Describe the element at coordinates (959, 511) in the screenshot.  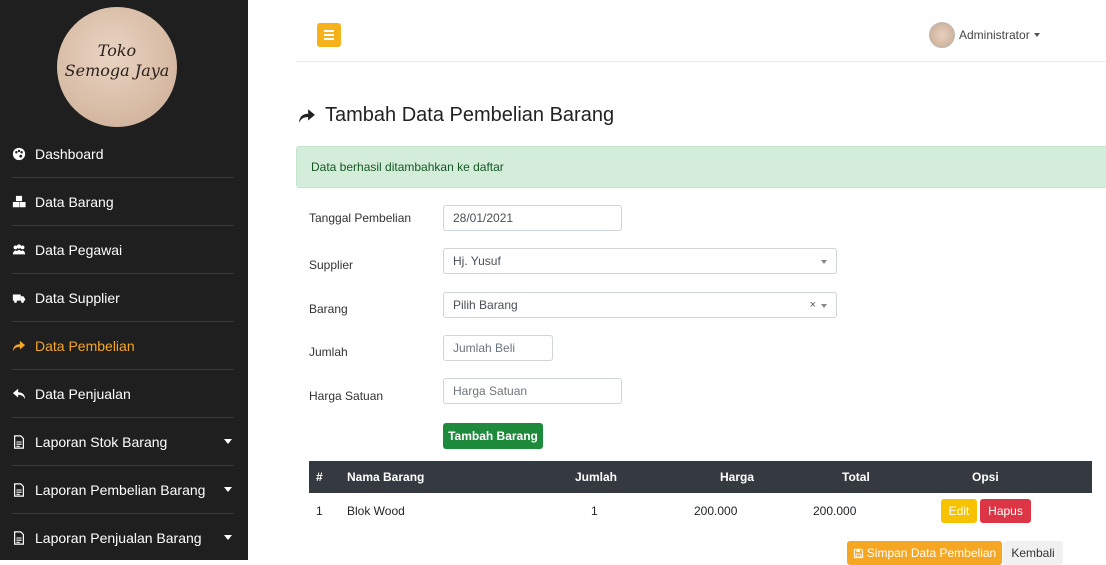
I see `edit-button: Edit` at that location.